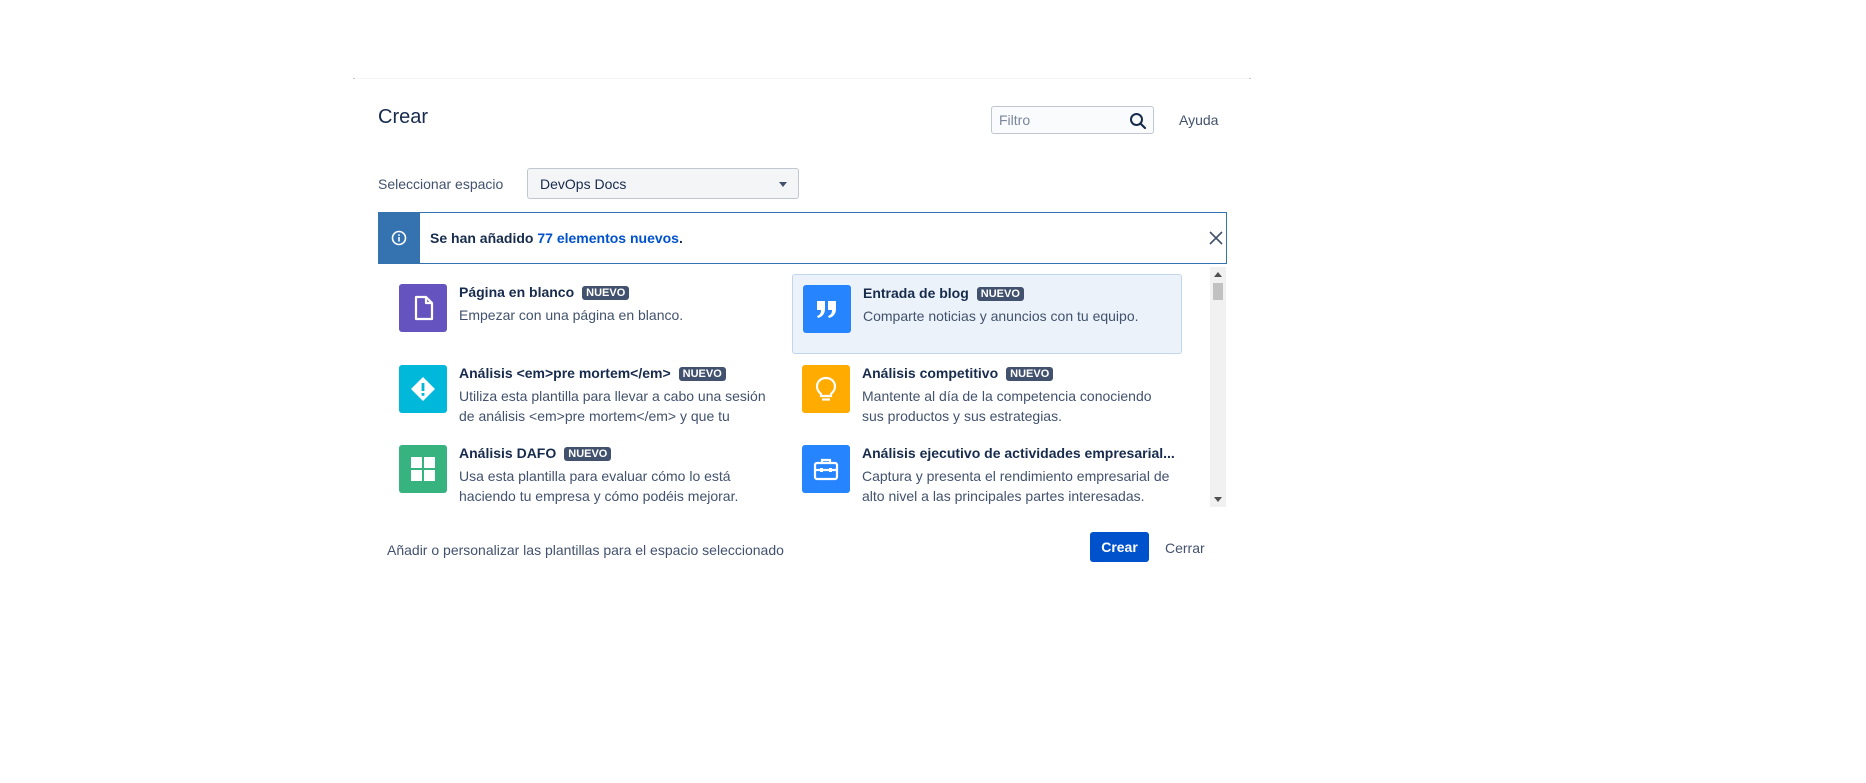  I want to click on quote-icon, so click(826, 309).